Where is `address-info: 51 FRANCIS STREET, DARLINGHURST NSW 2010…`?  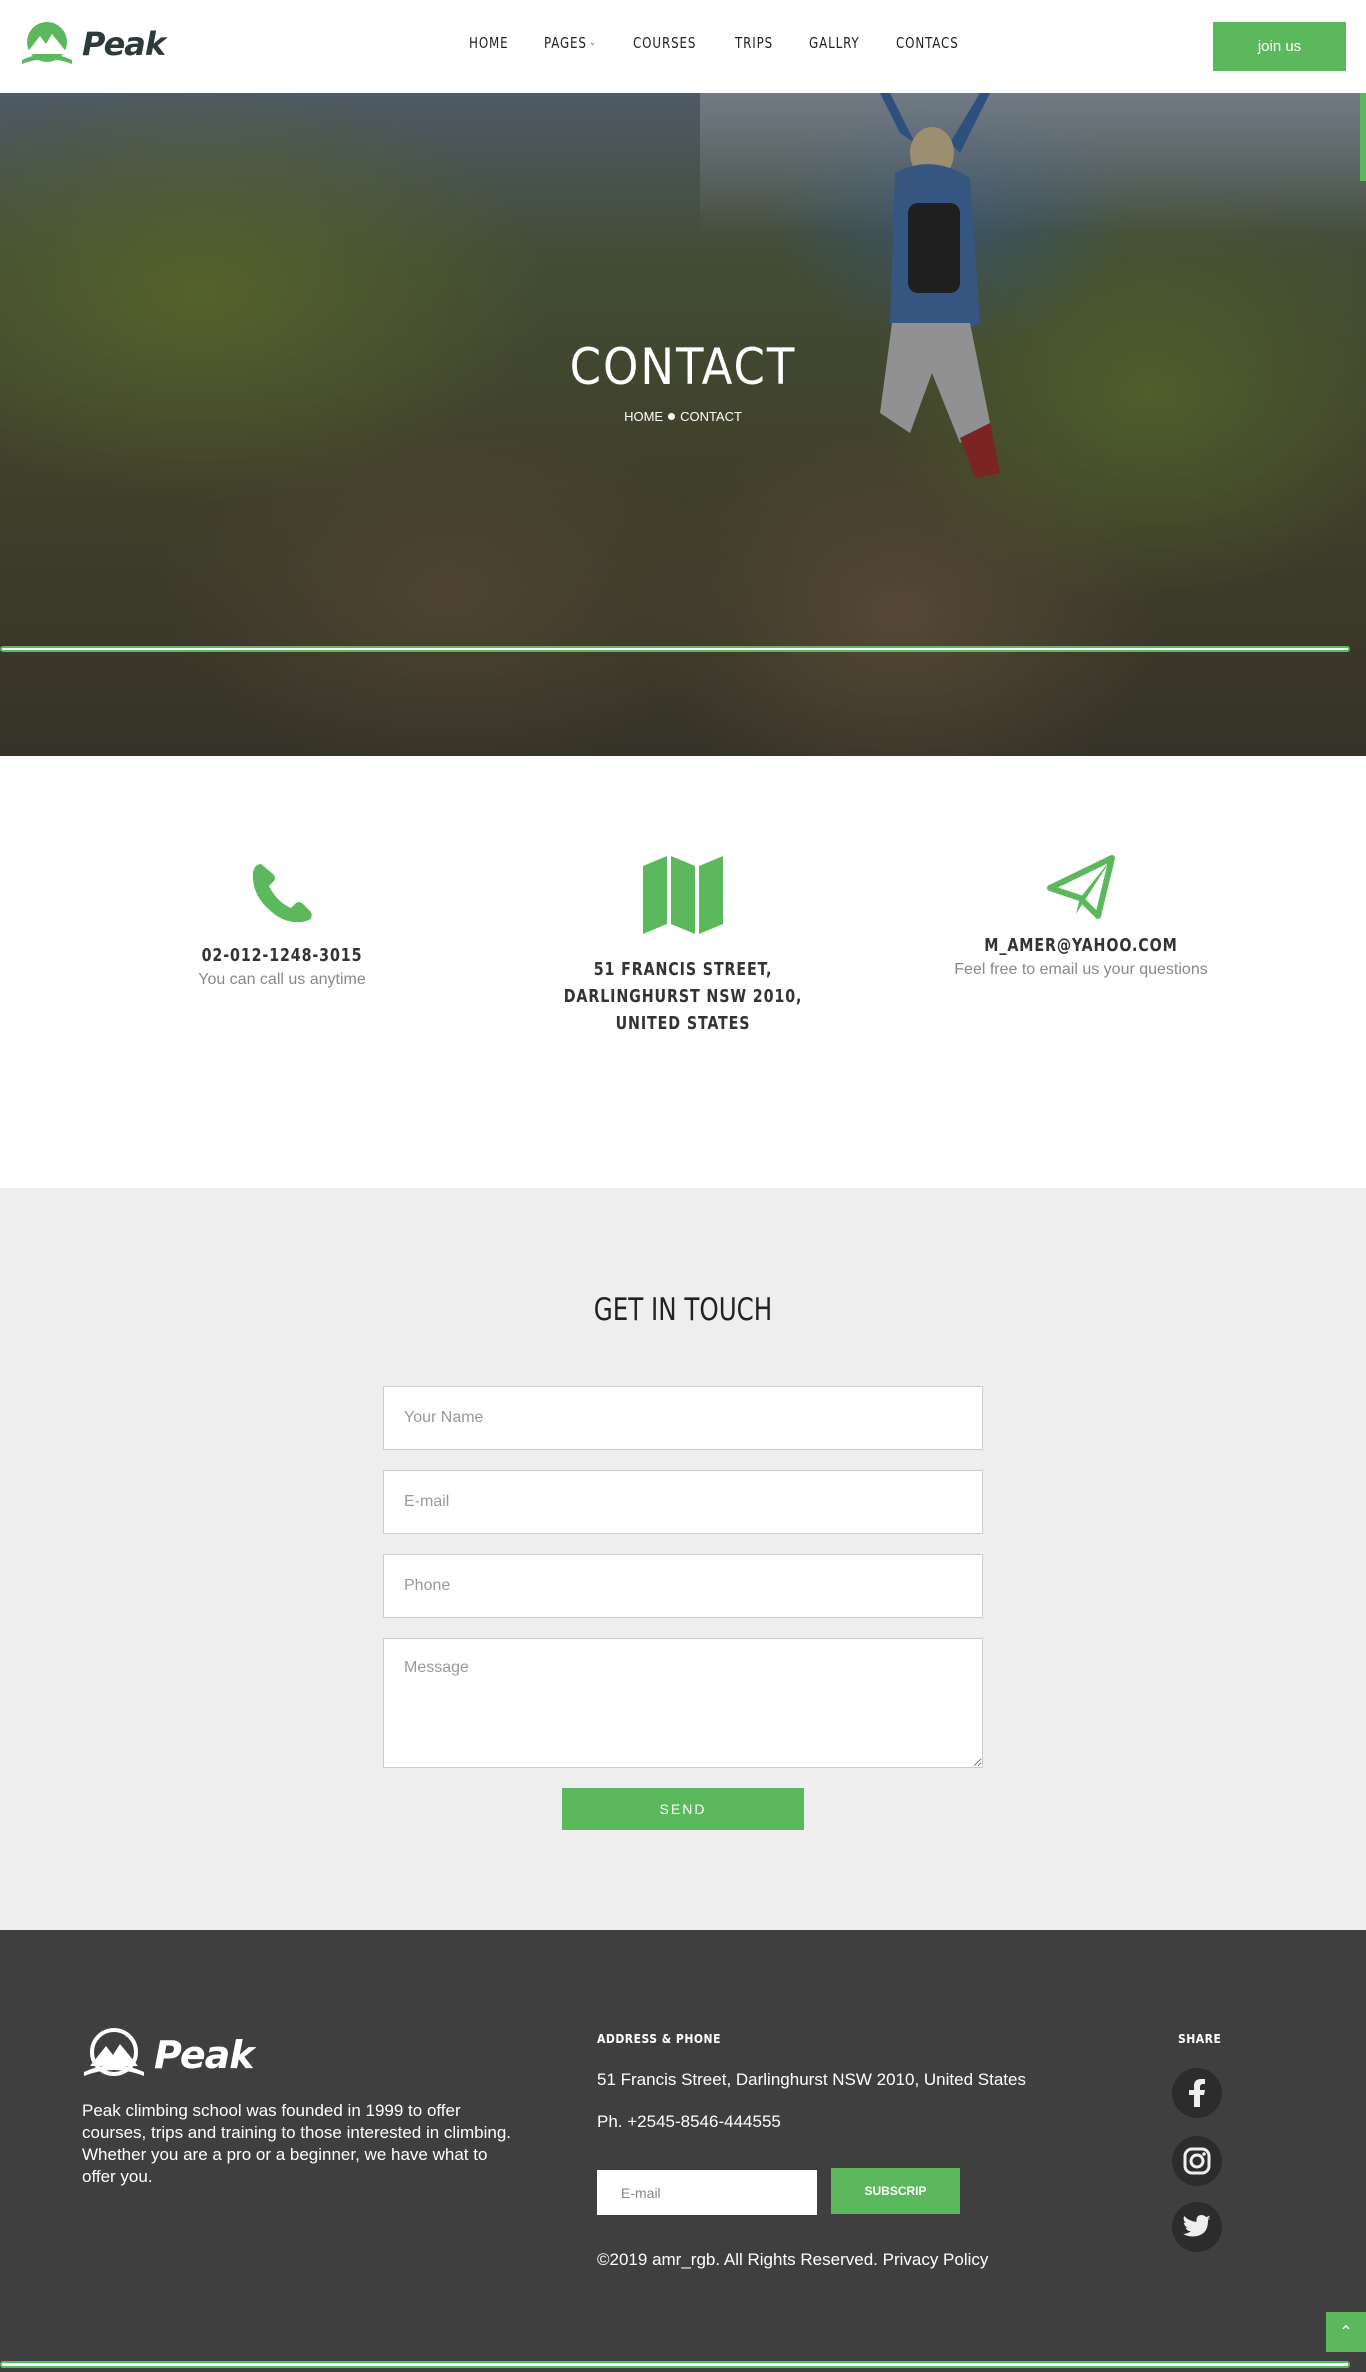
address-info: 51 FRANCIS STREET, DARLINGHURST NSW 2010… is located at coordinates (683, 945).